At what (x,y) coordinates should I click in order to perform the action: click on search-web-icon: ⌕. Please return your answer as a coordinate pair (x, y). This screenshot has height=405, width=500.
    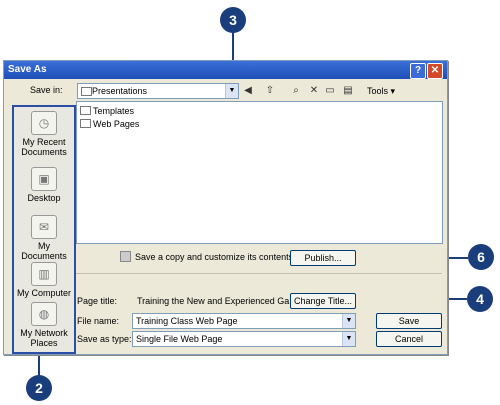
    Looking at the image, I should click on (296, 91).